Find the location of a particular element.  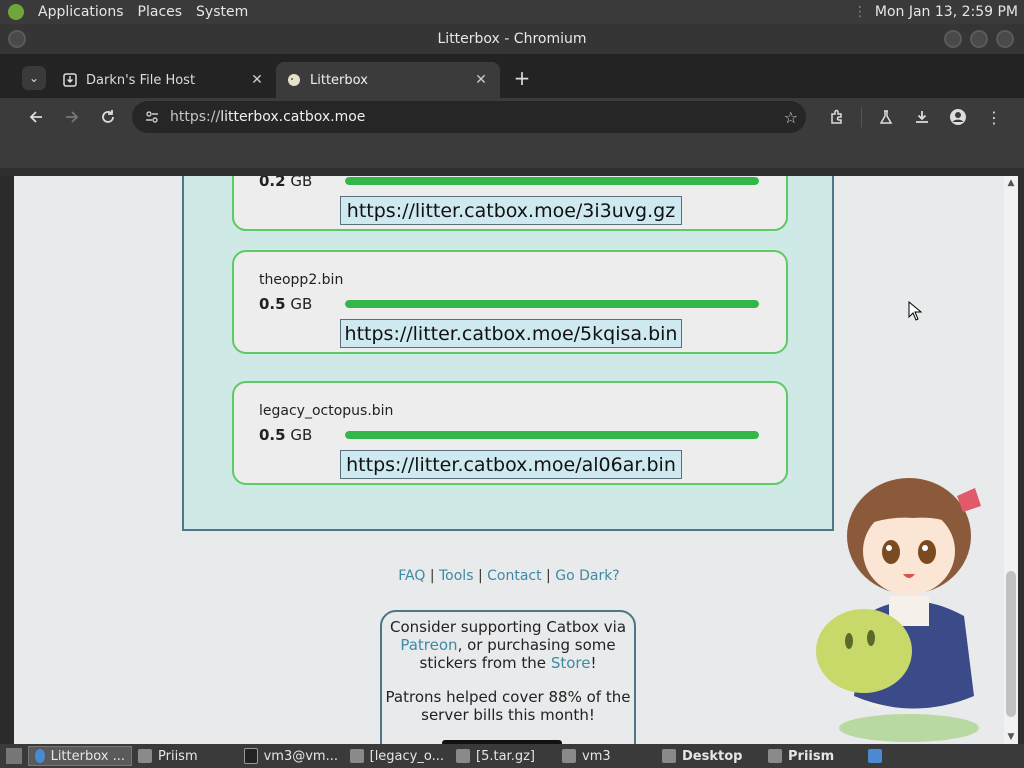

taskbar-item-priism: Priism is located at coordinates (185, 756).